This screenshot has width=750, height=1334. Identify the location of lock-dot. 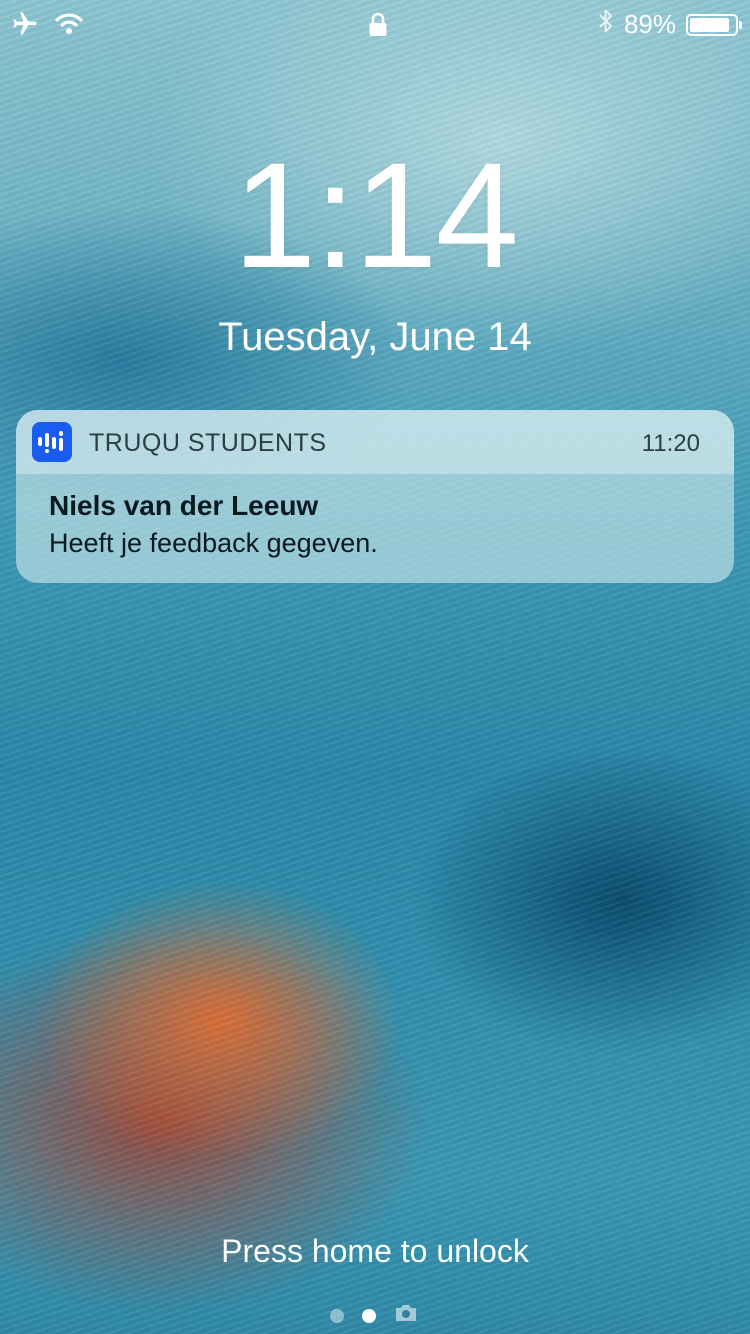
(369, 1315).